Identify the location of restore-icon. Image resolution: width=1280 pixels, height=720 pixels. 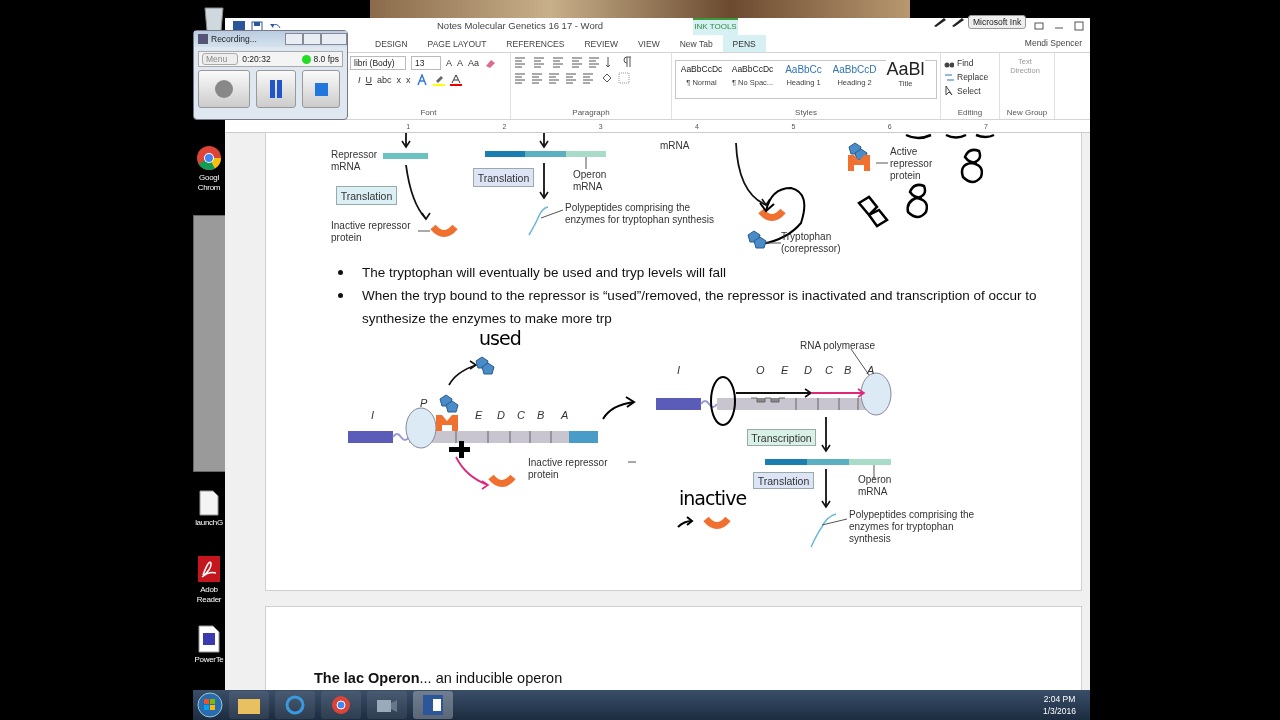
(1039, 26).